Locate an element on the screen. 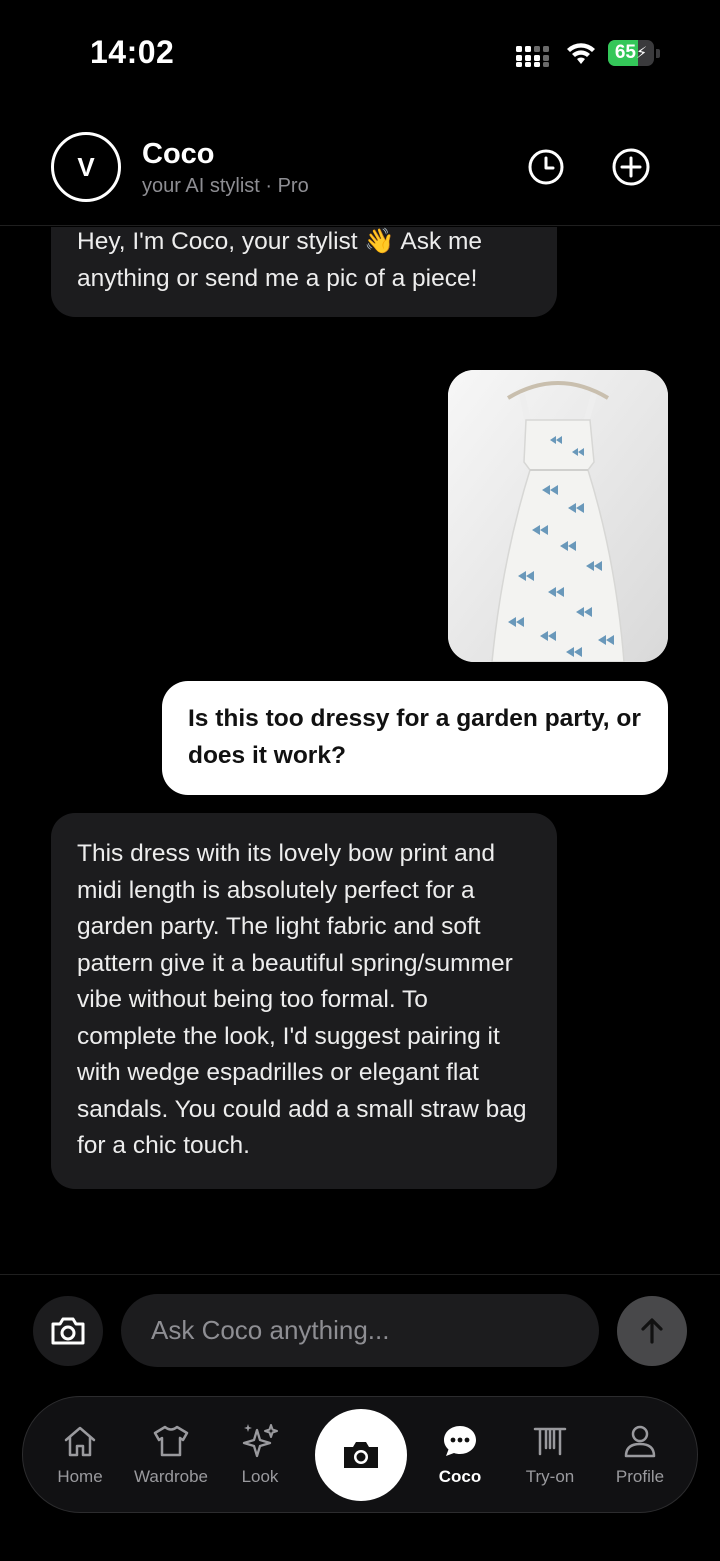 This screenshot has width=720, height=1561. clock-icon is located at coordinates (546, 167).